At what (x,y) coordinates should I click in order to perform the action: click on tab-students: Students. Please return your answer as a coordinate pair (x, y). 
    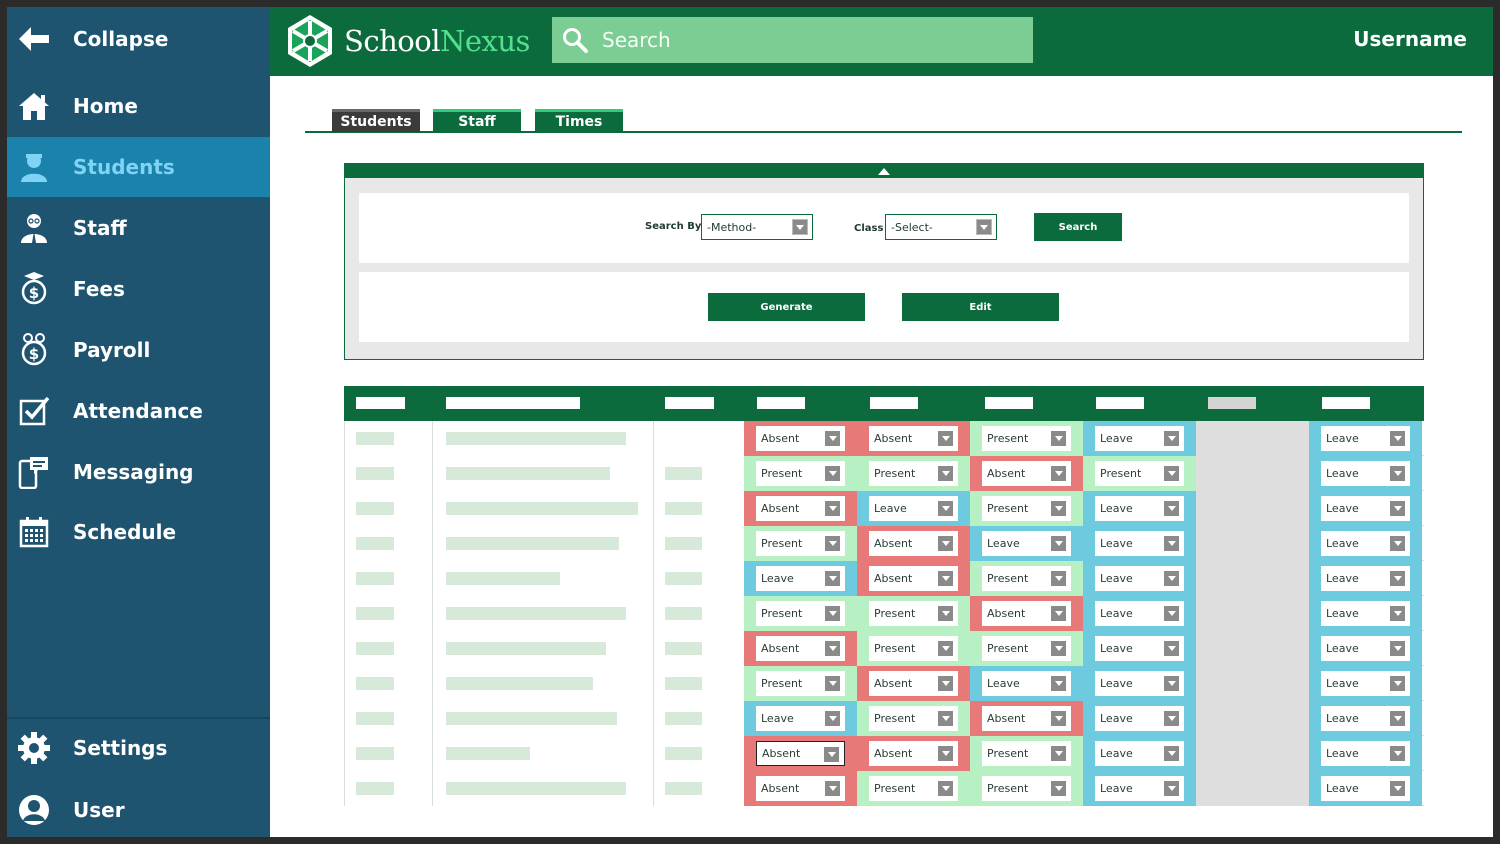
    Looking at the image, I should click on (376, 120).